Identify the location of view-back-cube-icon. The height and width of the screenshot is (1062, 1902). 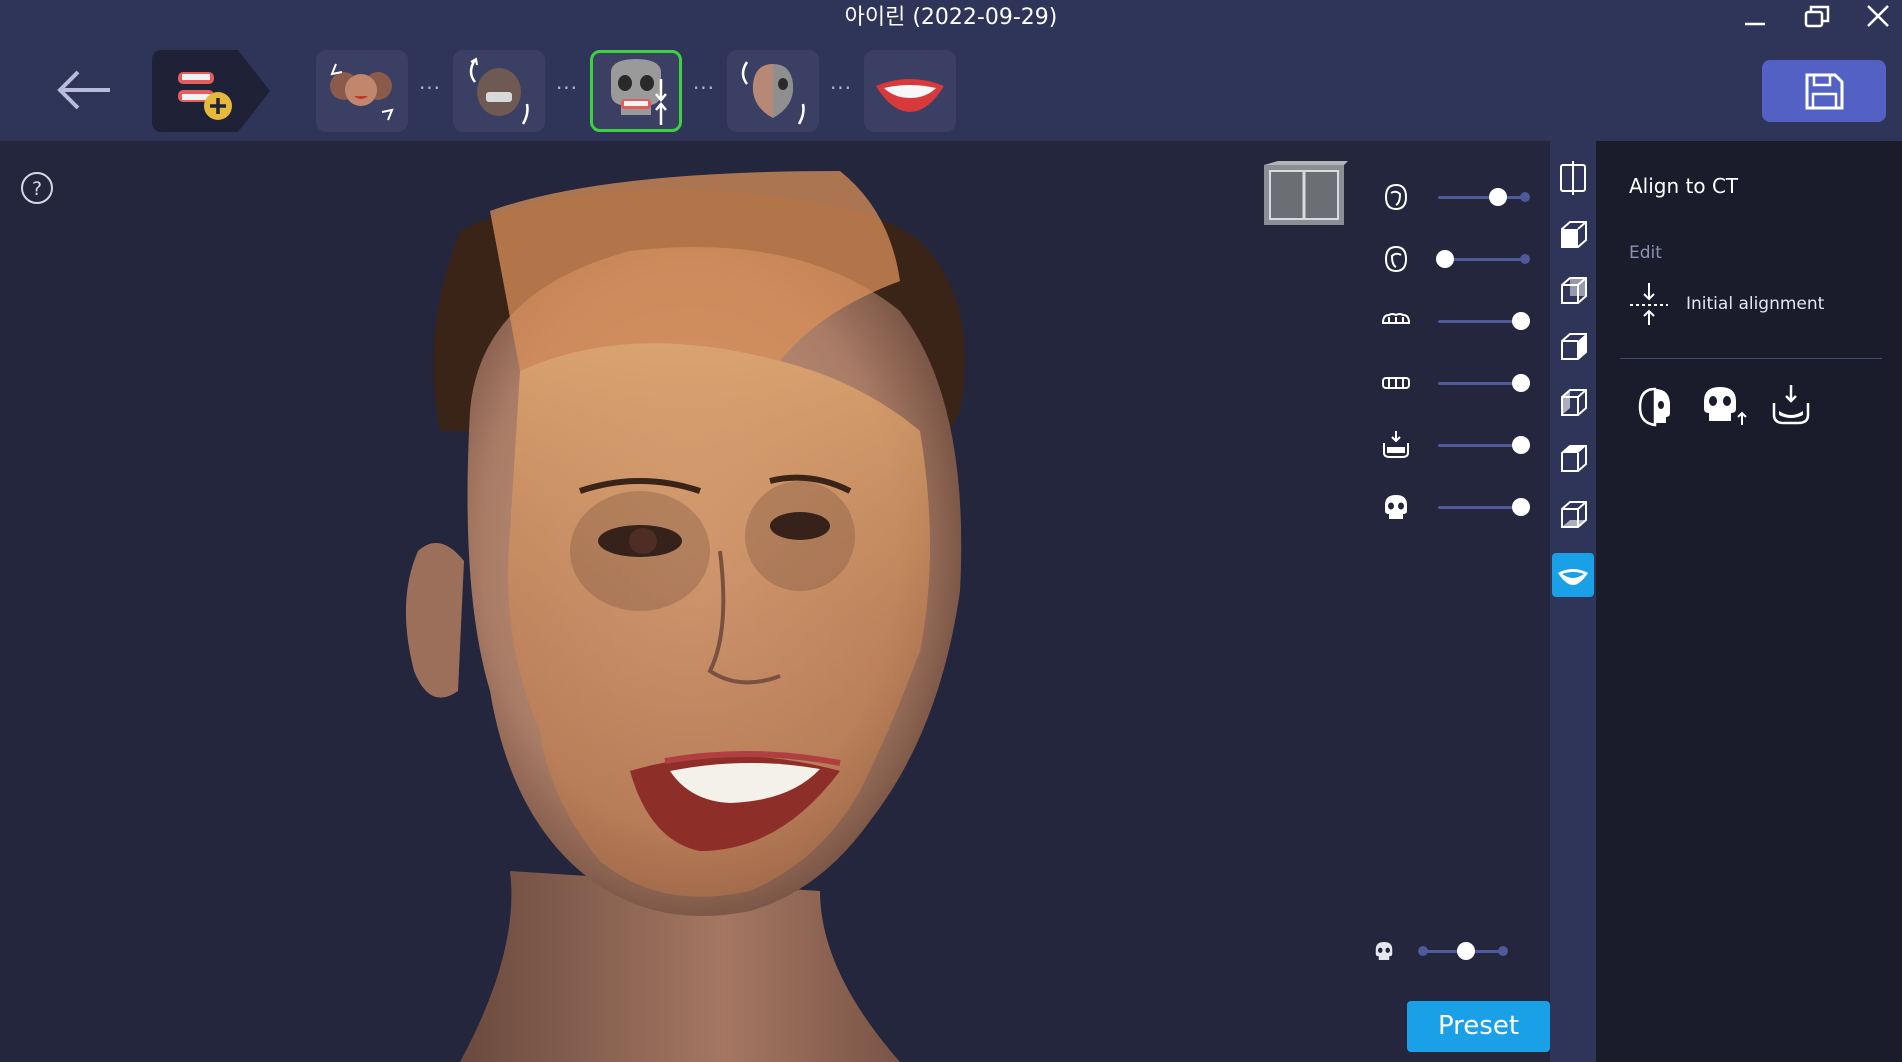
(1574, 290).